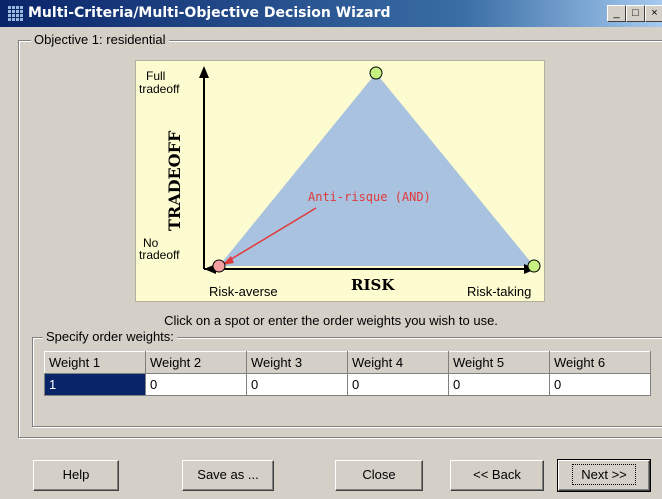 The height and width of the screenshot is (499, 662). Describe the element at coordinates (653, 13) in the screenshot. I see `close-icon: ×` at that location.